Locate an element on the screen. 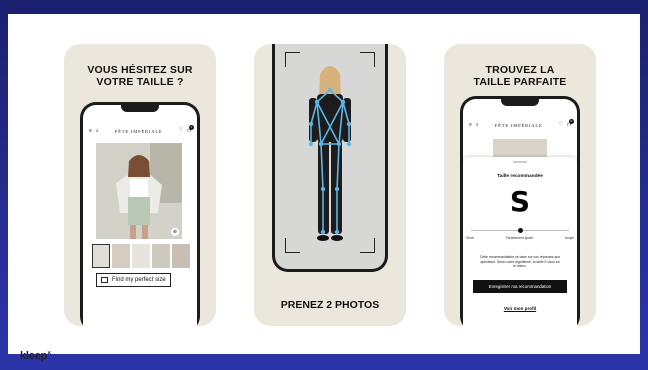  thumbnail-strip is located at coordinates (141, 256).